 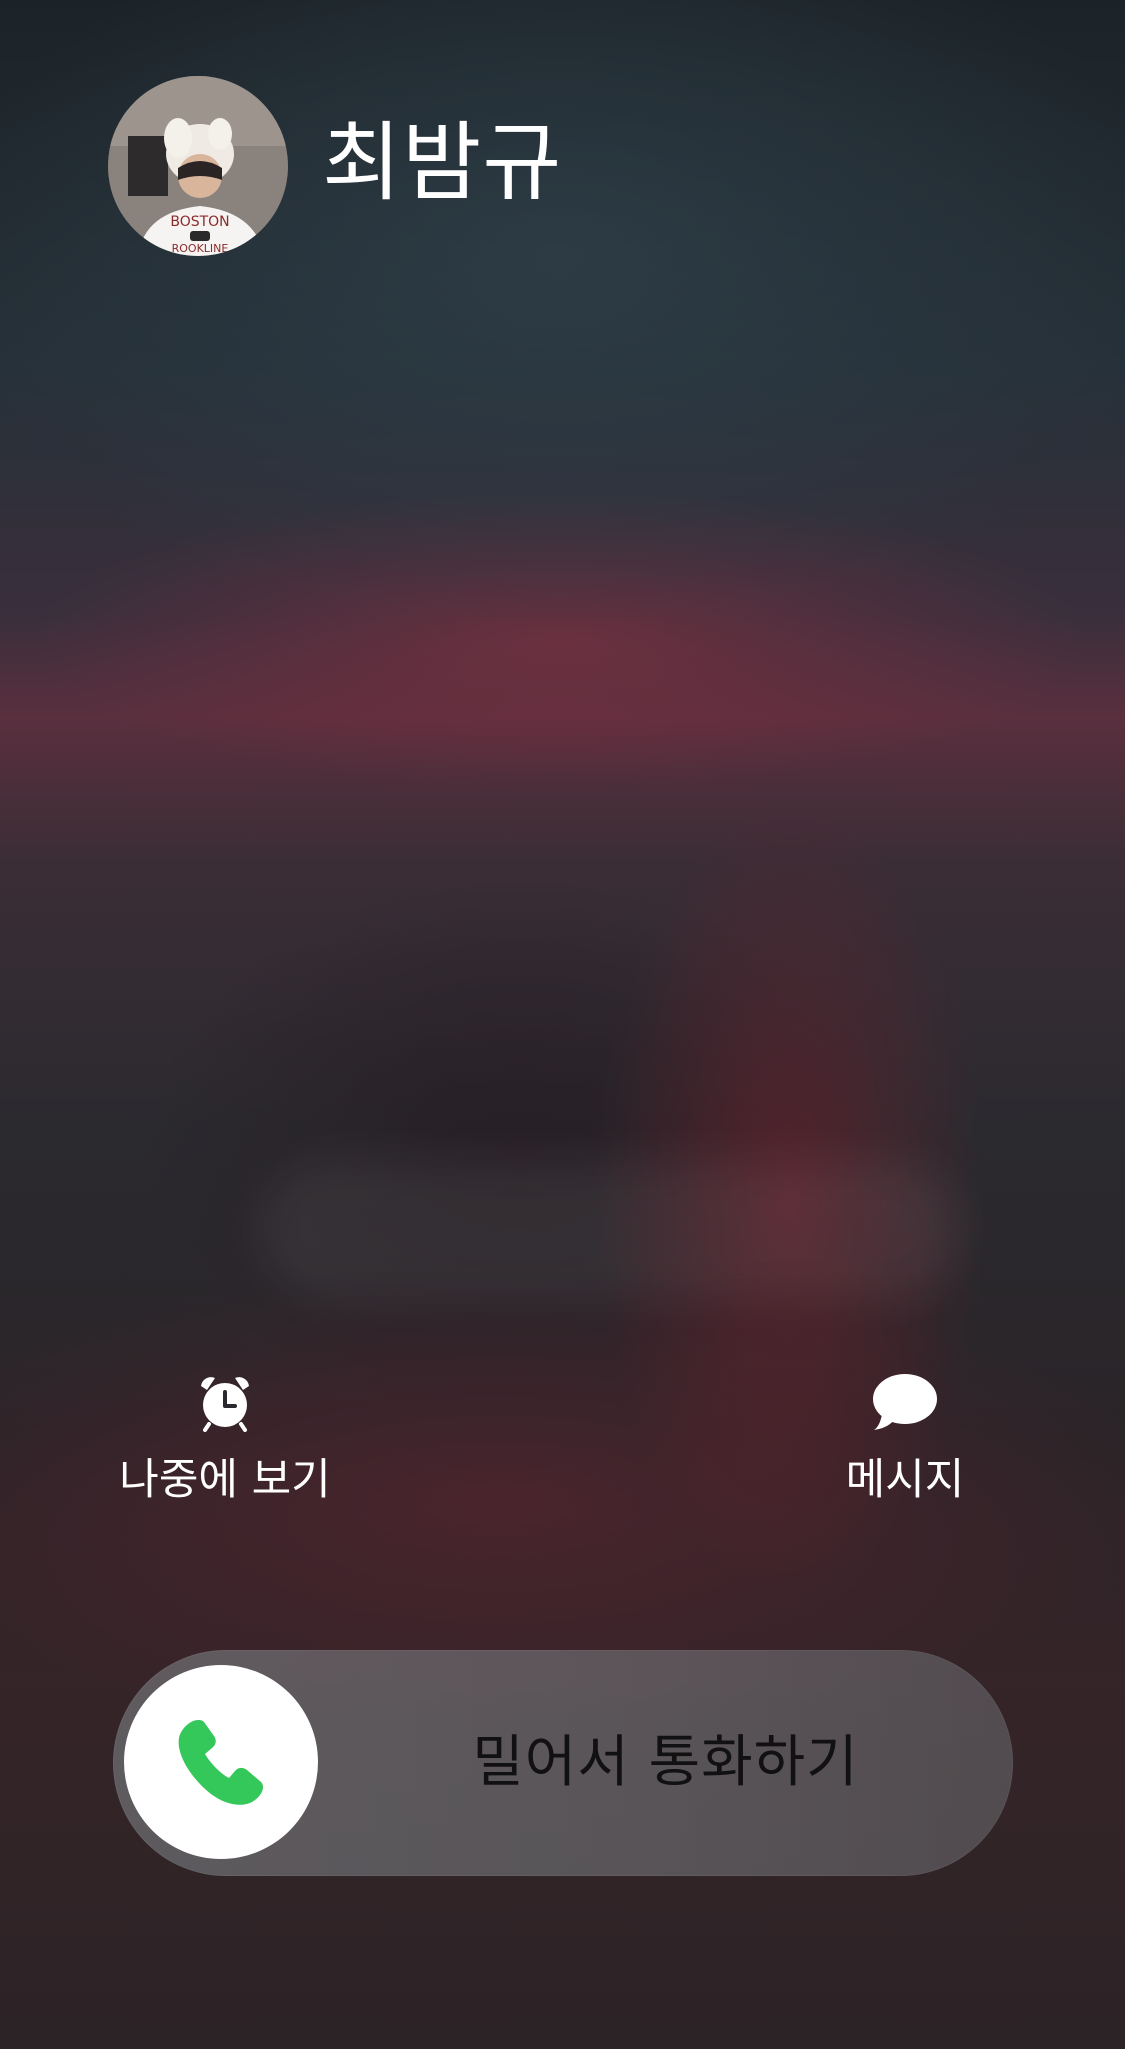 What do you see at coordinates (665, 1762) in the screenshot?
I see `slide-to-answer-label: 밀어서 통화하기` at bounding box center [665, 1762].